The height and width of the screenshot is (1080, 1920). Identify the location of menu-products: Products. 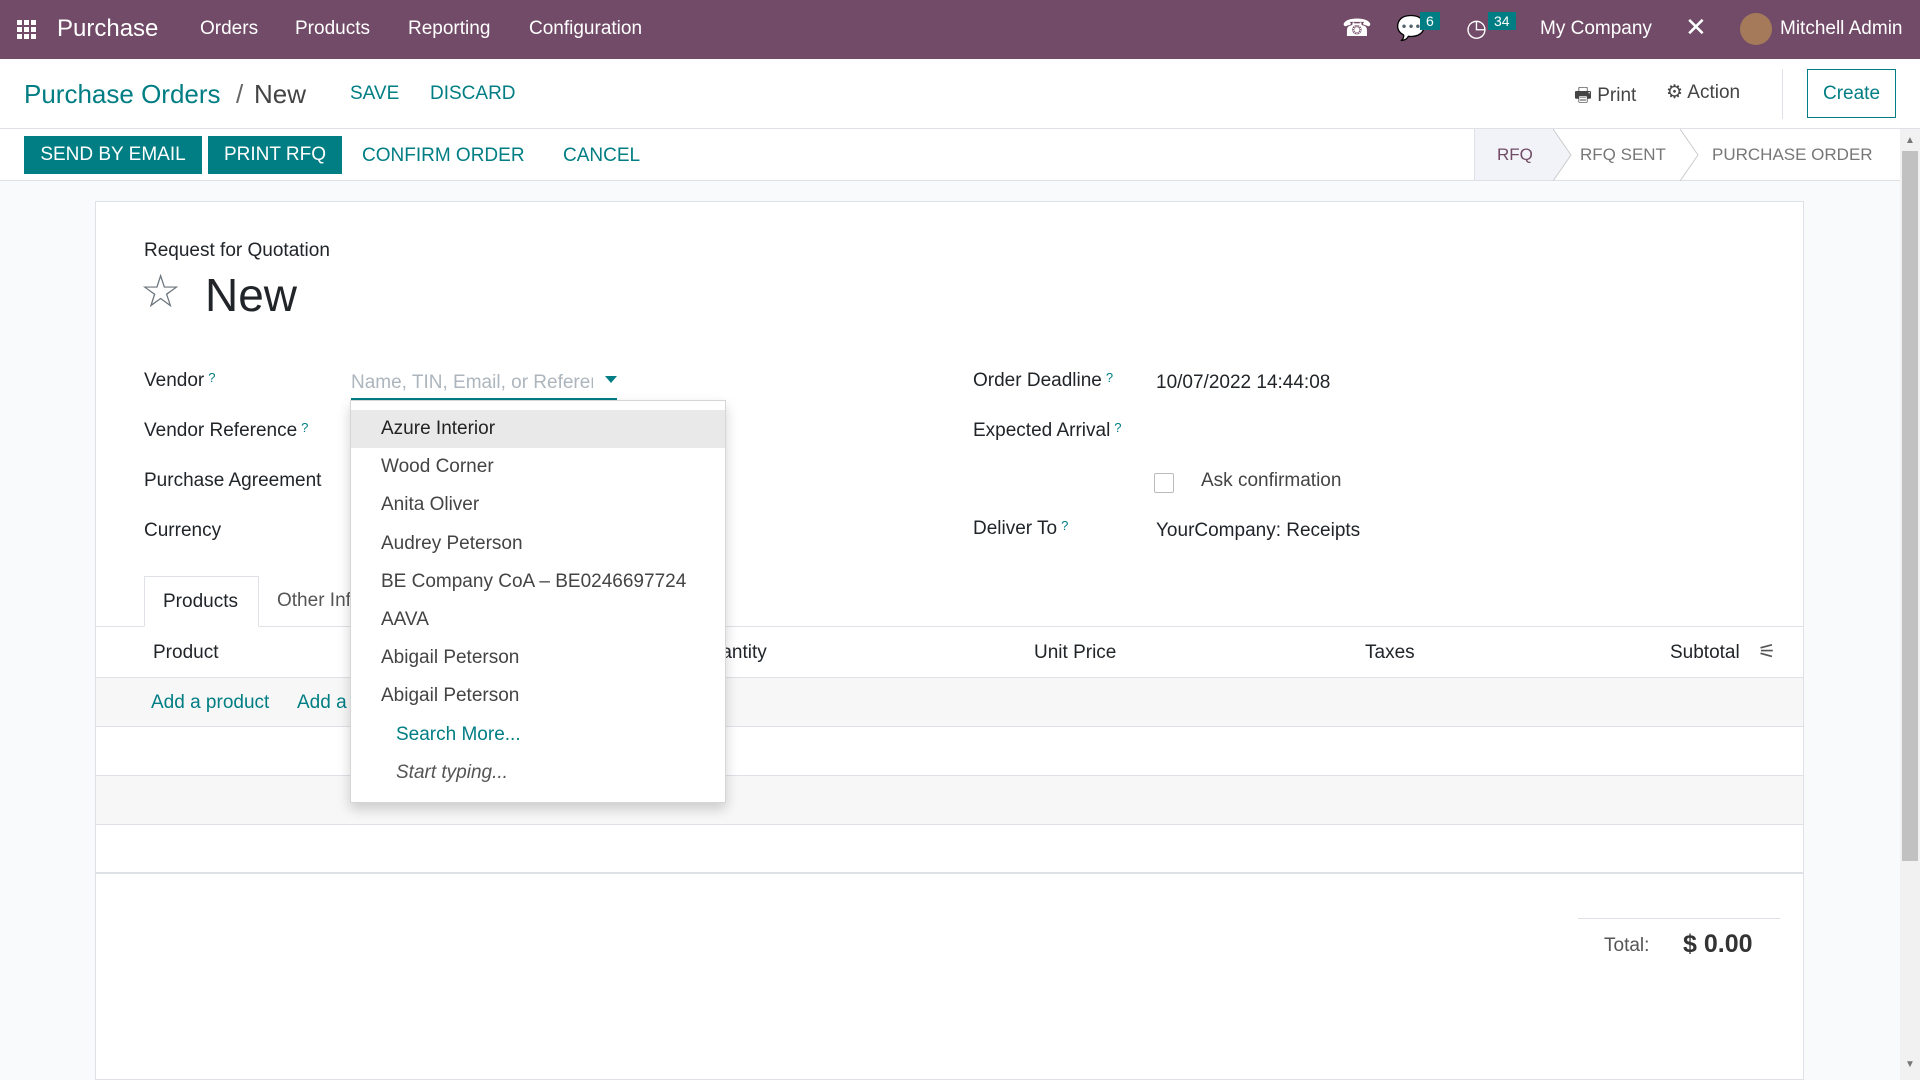
(332, 29).